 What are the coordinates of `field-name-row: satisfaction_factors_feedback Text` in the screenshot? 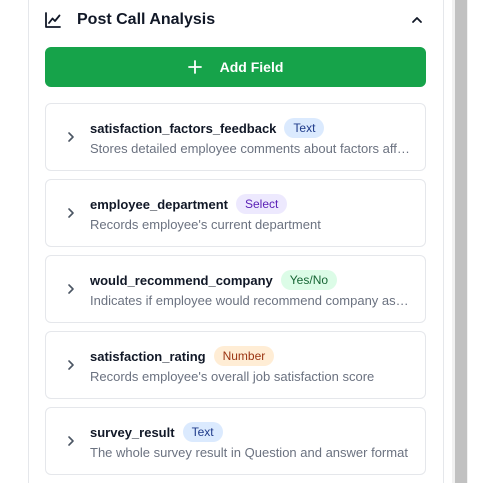 It's located at (207, 128).